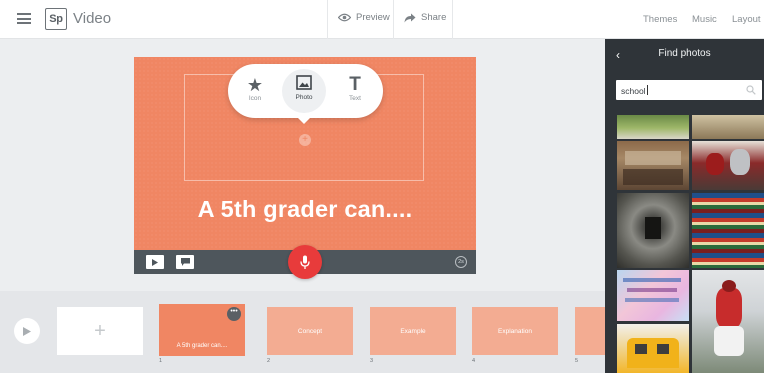  What do you see at coordinates (751, 90) in the screenshot?
I see `search-icon` at bounding box center [751, 90].